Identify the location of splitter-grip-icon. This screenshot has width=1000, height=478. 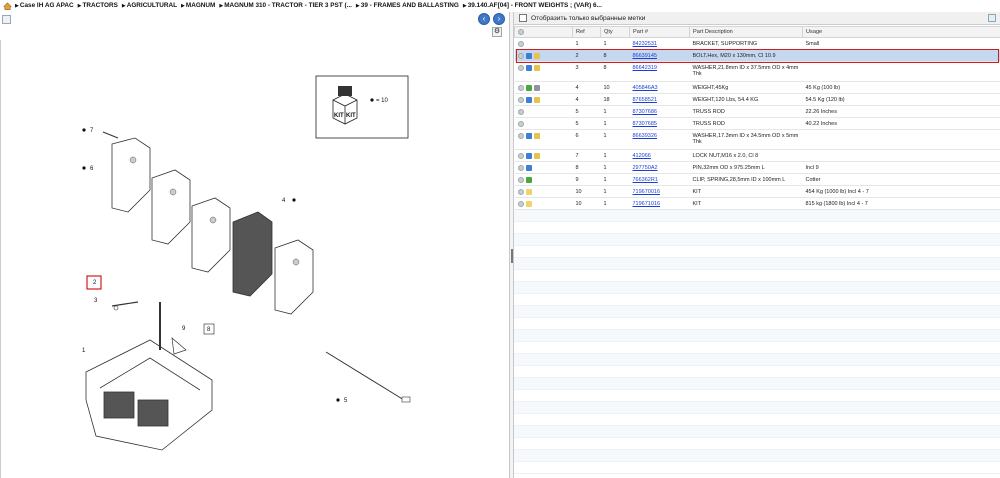
(512, 256).